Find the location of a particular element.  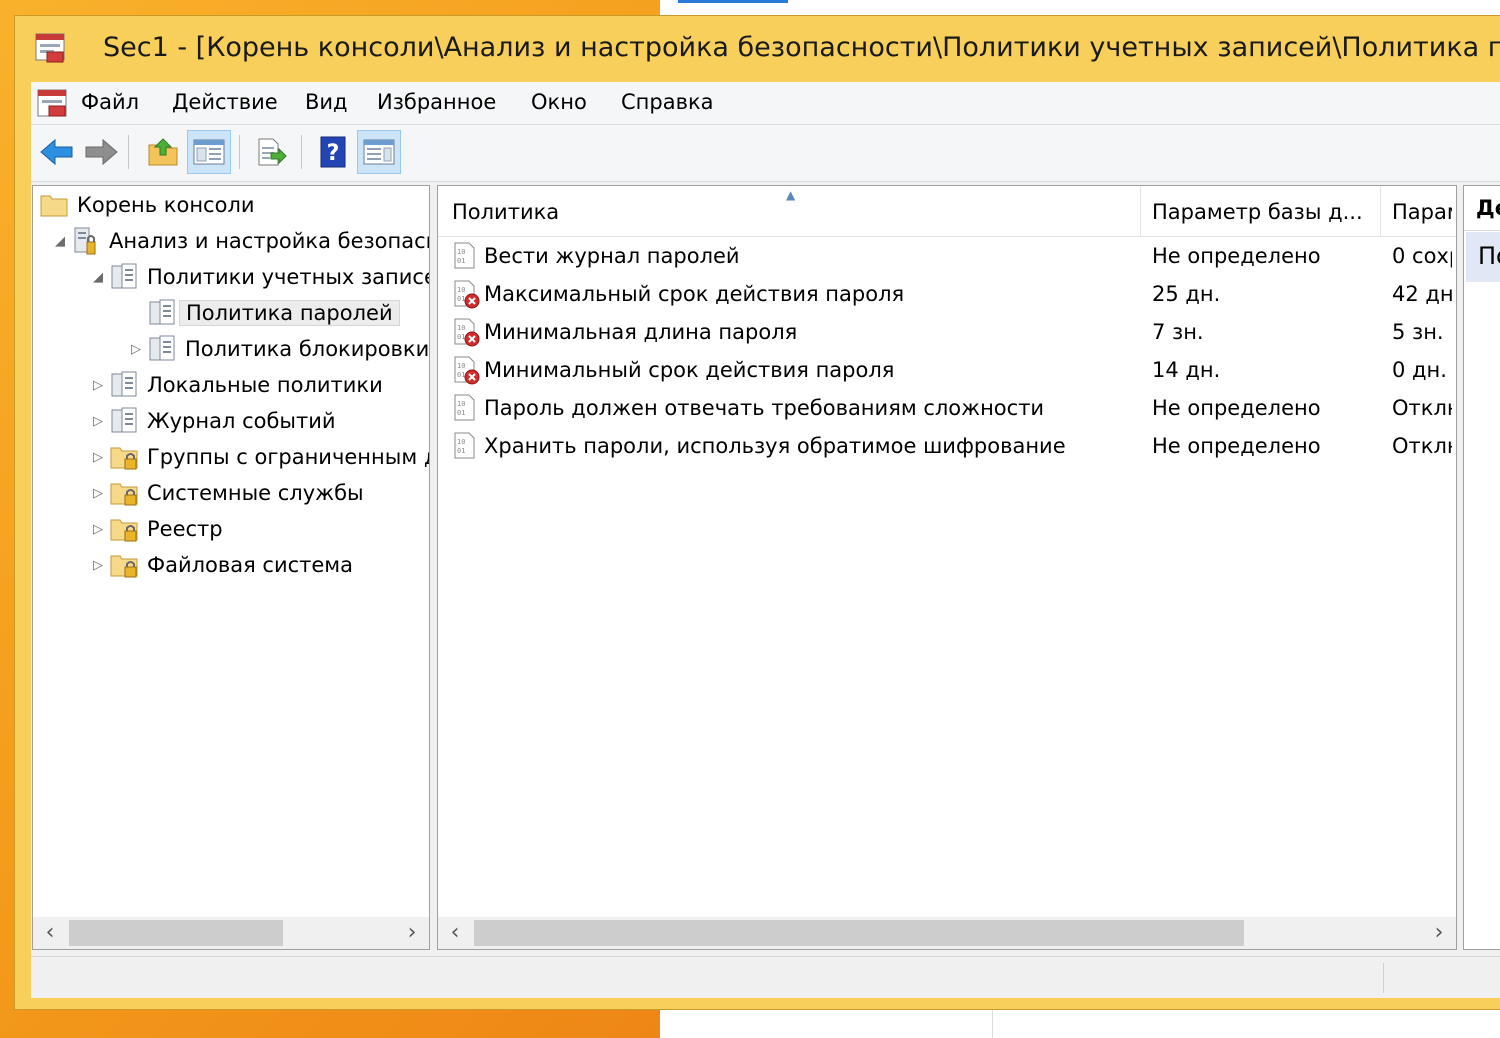

folder-icon is located at coordinates (54, 206).